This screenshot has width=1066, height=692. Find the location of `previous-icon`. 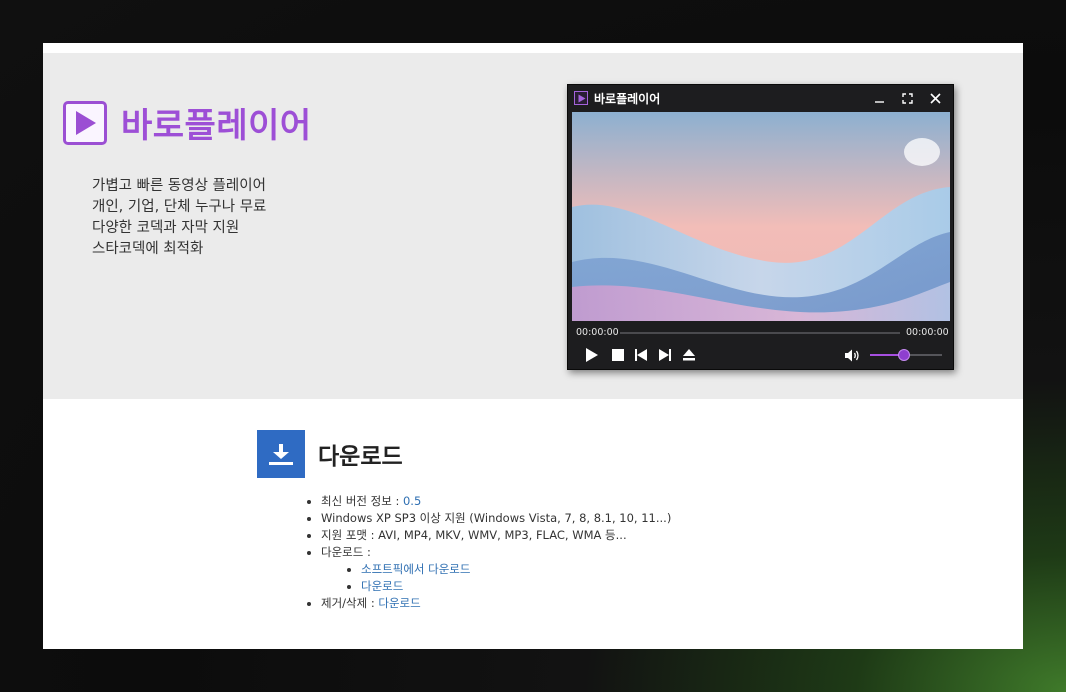

previous-icon is located at coordinates (641, 355).